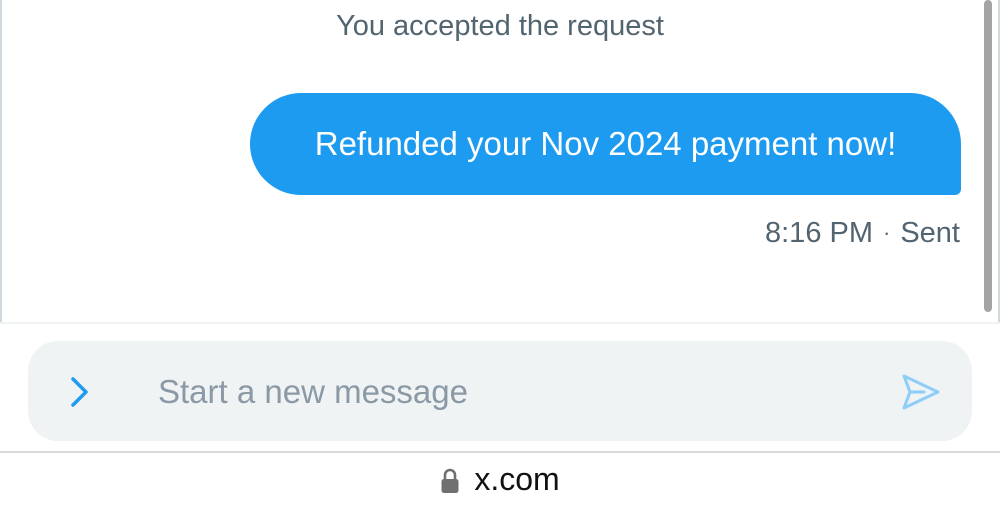 The image size is (1000, 506). Describe the element at coordinates (500, 323) in the screenshot. I see `composer-divider` at that location.